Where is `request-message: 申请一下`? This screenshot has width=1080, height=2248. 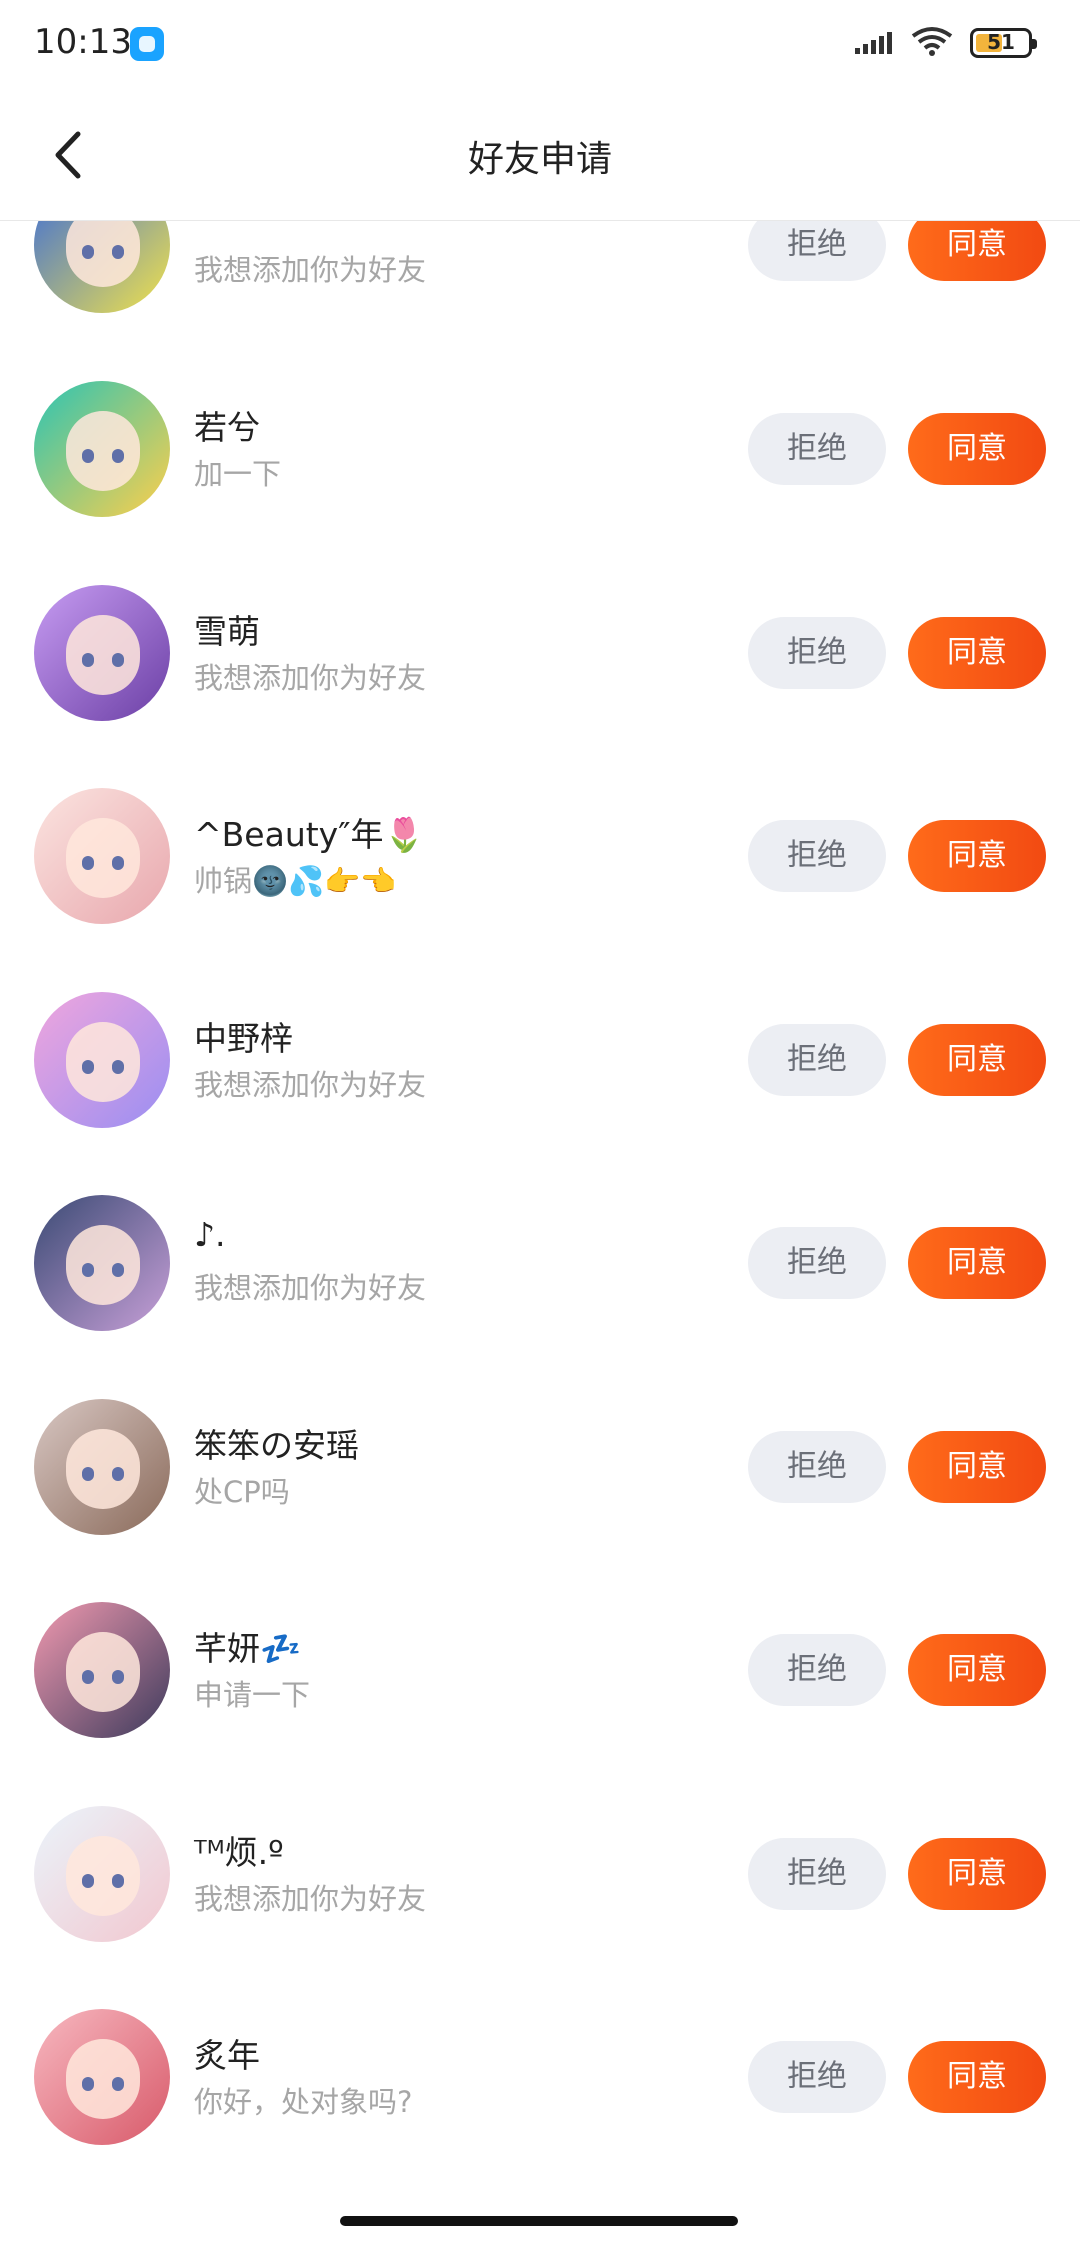 request-message: 申请一下 is located at coordinates (252, 1695).